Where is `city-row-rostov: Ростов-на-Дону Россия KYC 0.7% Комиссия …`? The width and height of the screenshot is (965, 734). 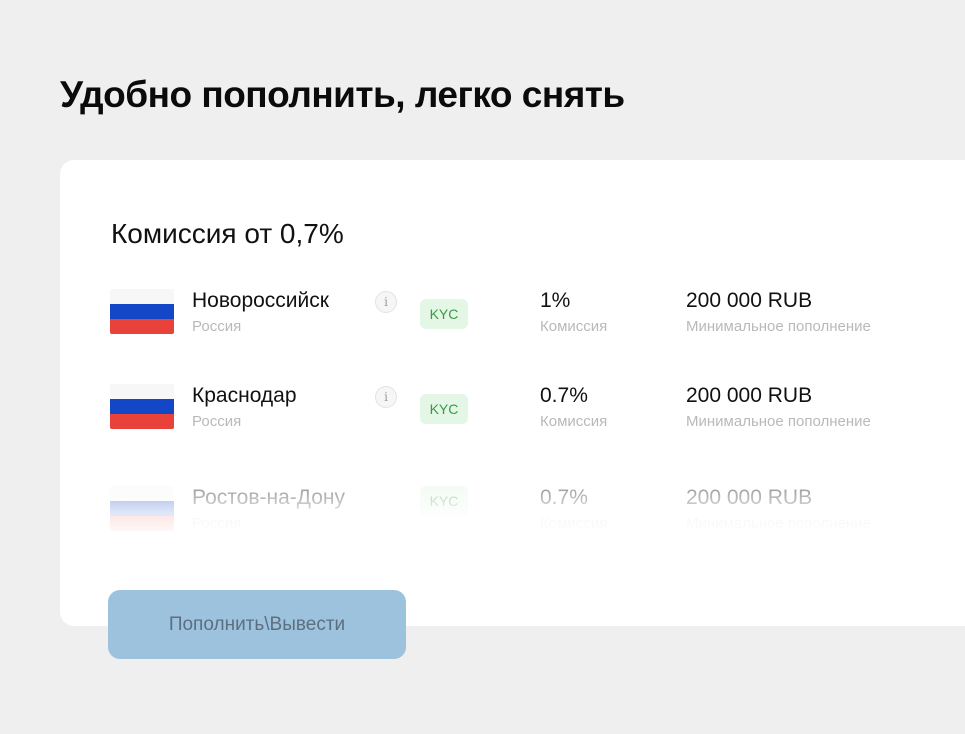
city-row-rostov: Ростов-на-Дону Россия KYC 0.7% Комиссия … is located at coordinates (535, 512).